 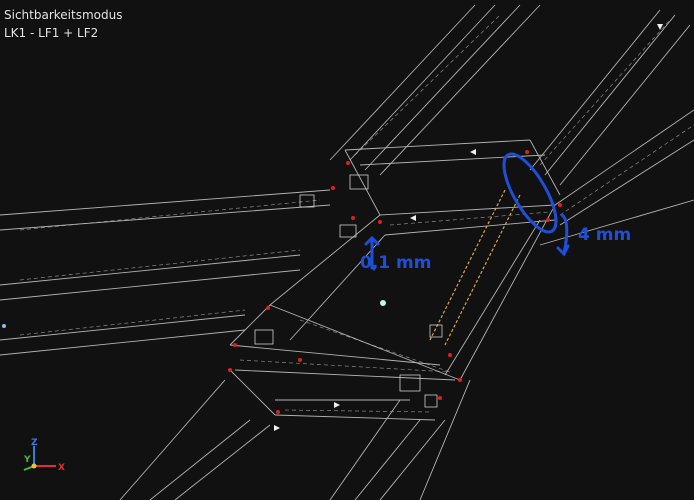 I want to click on visibility-mode-label: Sichtbarkeitsmodus, so click(x=63, y=15).